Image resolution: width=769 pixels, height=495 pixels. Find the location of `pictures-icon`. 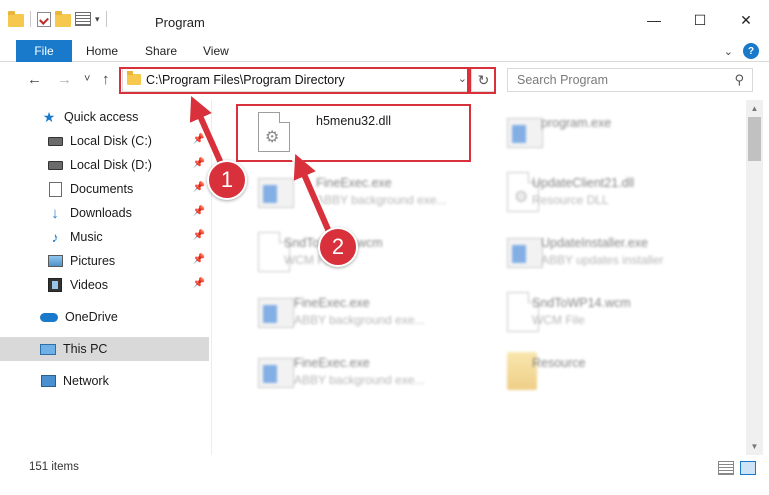

pictures-icon is located at coordinates (55, 261).